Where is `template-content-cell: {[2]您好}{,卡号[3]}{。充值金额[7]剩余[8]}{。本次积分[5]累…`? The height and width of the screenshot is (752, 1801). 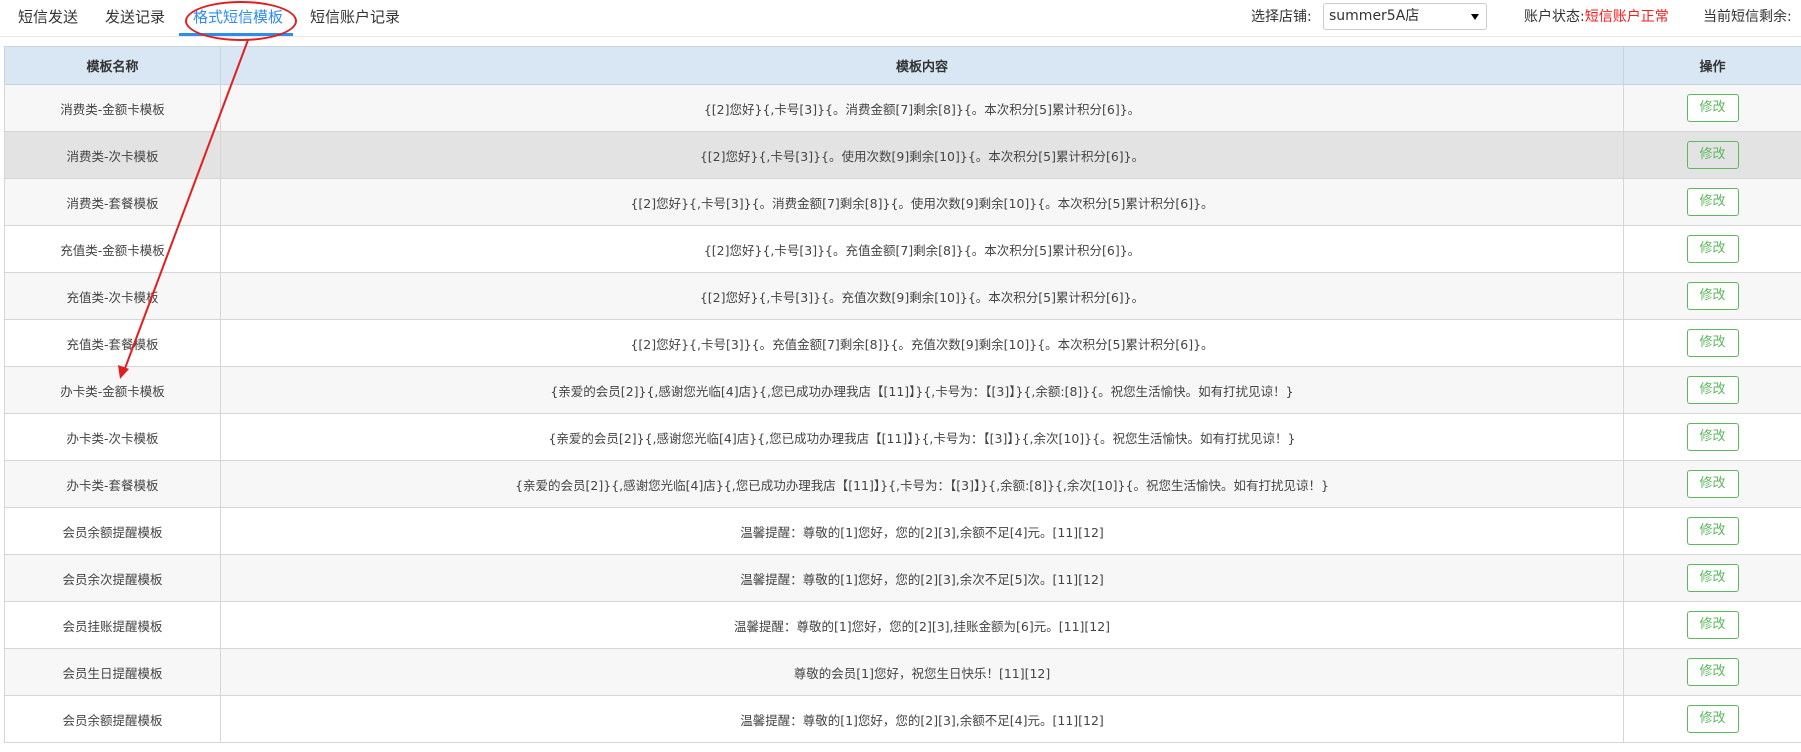 template-content-cell: {[2]您好}{,卡号[3]}{。充值金额[7]剩余[8]}{。本次积分[5]累… is located at coordinates (922, 249).